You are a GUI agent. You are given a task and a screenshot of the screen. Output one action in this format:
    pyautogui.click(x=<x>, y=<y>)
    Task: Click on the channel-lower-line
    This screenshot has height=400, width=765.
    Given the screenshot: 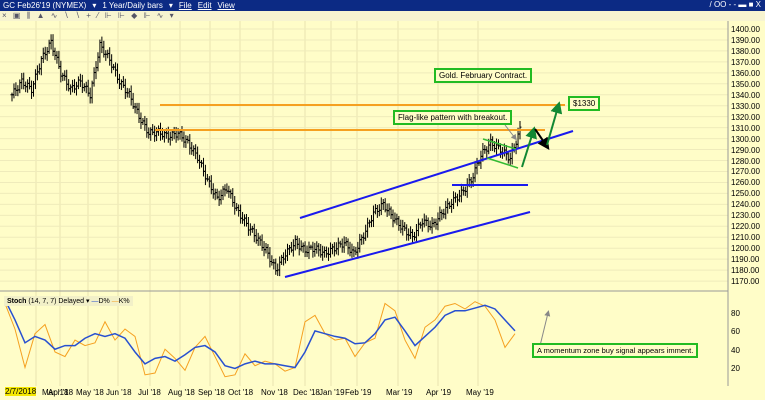 What is the action you would take?
    pyautogui.click(x=407, y=244)
    